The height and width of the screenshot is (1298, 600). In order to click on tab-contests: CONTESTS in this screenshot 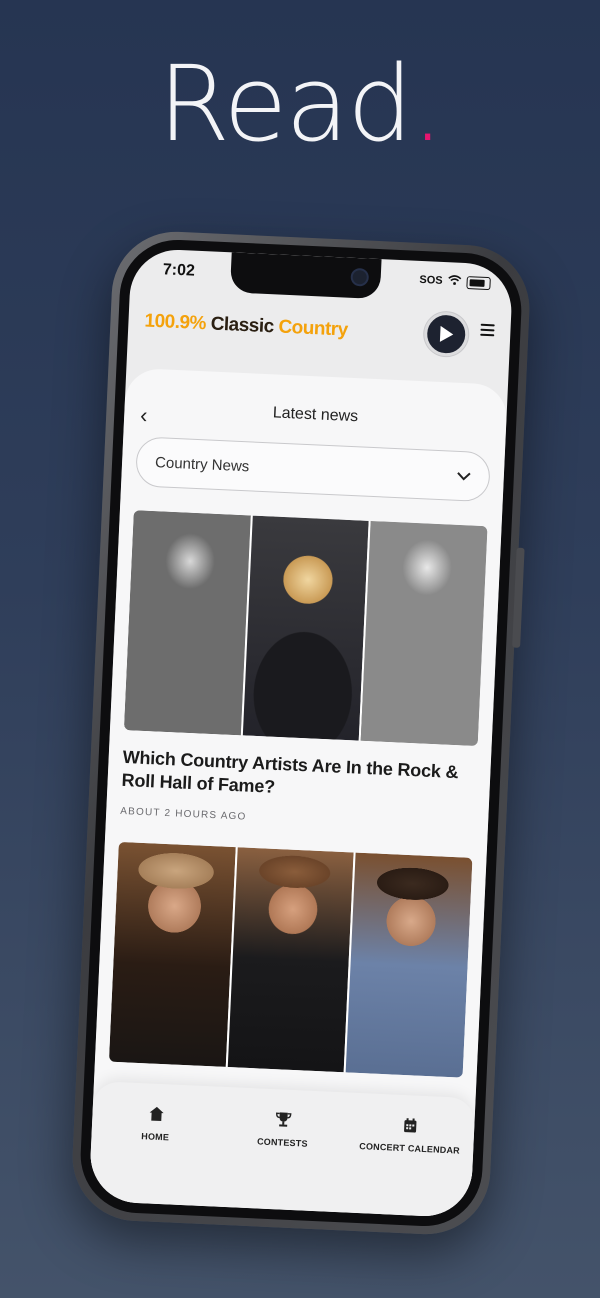, I will do `click(281, 1160)`.